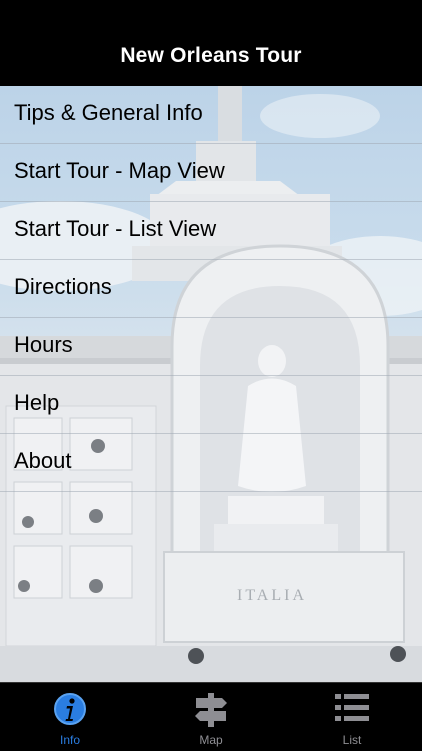 This screenshot has width=422, height=751. What do you see at coordinates (43, 344) in the screenshot?
I see `menu-item-label: Hours` at bounding box center [43, 344].